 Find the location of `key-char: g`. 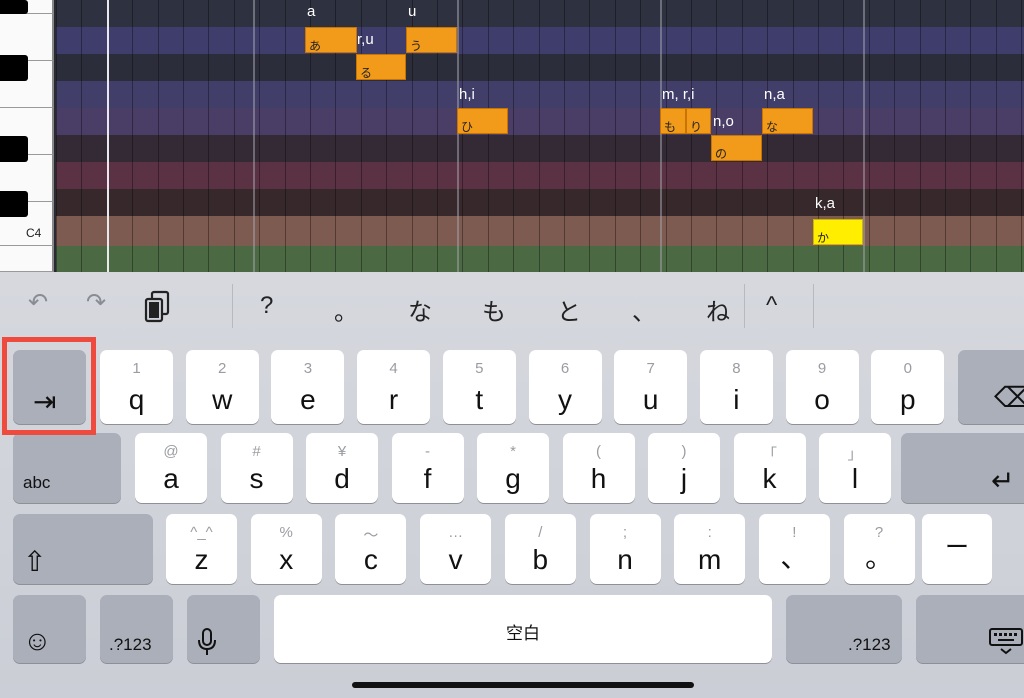

key-char: g is located at coordinates (513, 478).